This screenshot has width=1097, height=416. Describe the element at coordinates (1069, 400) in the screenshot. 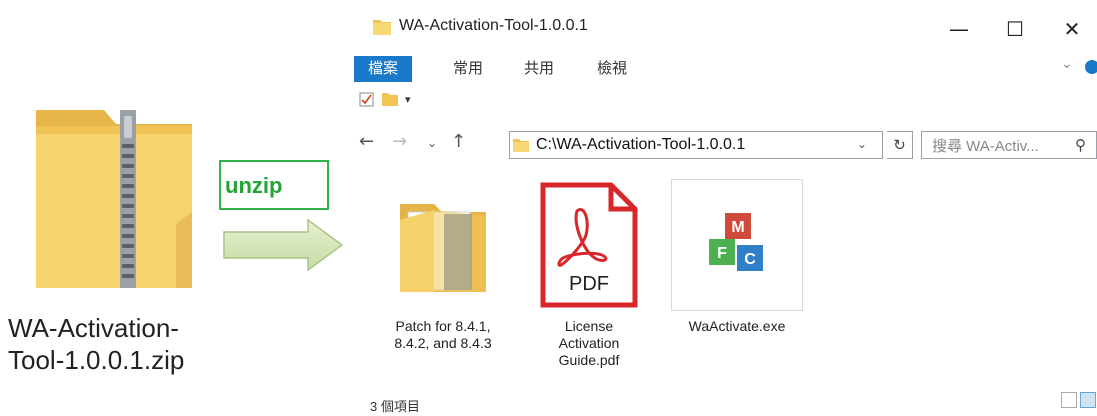

I see `details-view-icon` at that location.